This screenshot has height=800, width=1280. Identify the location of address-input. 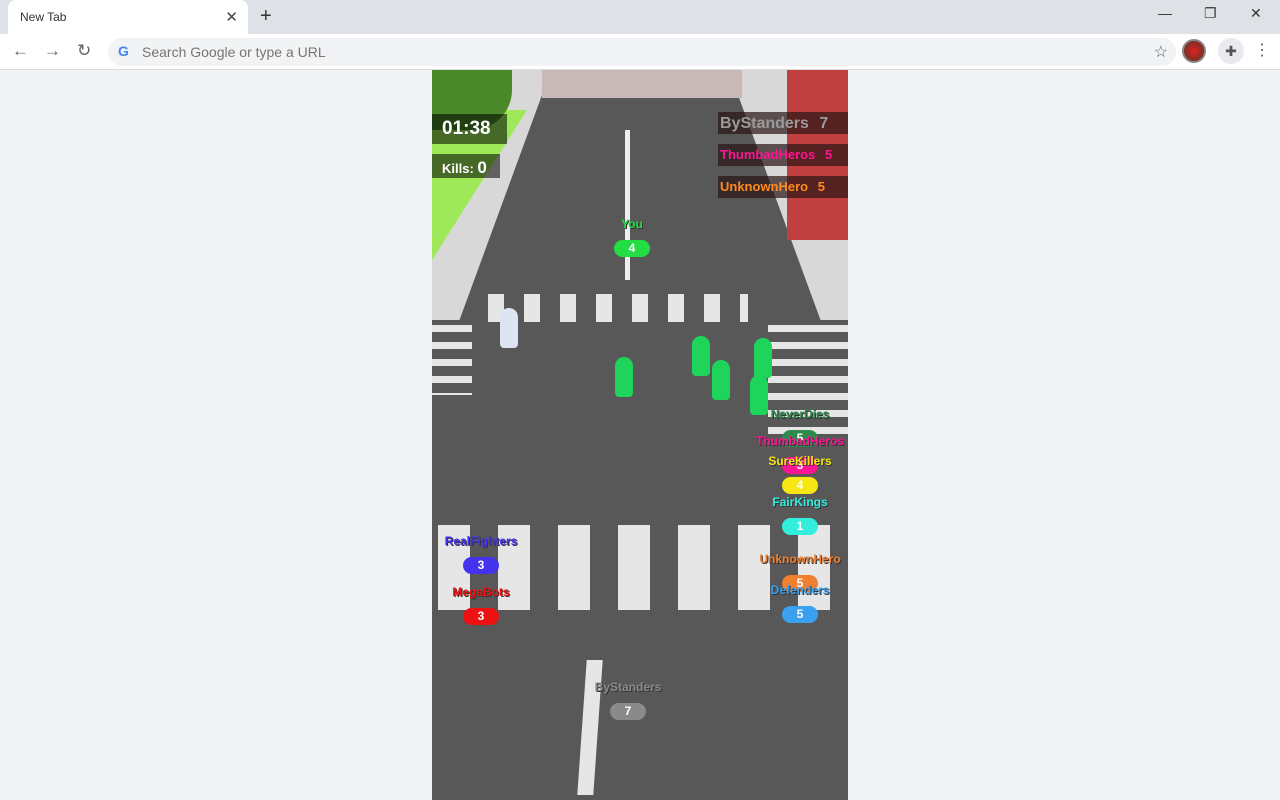
(632, 52).